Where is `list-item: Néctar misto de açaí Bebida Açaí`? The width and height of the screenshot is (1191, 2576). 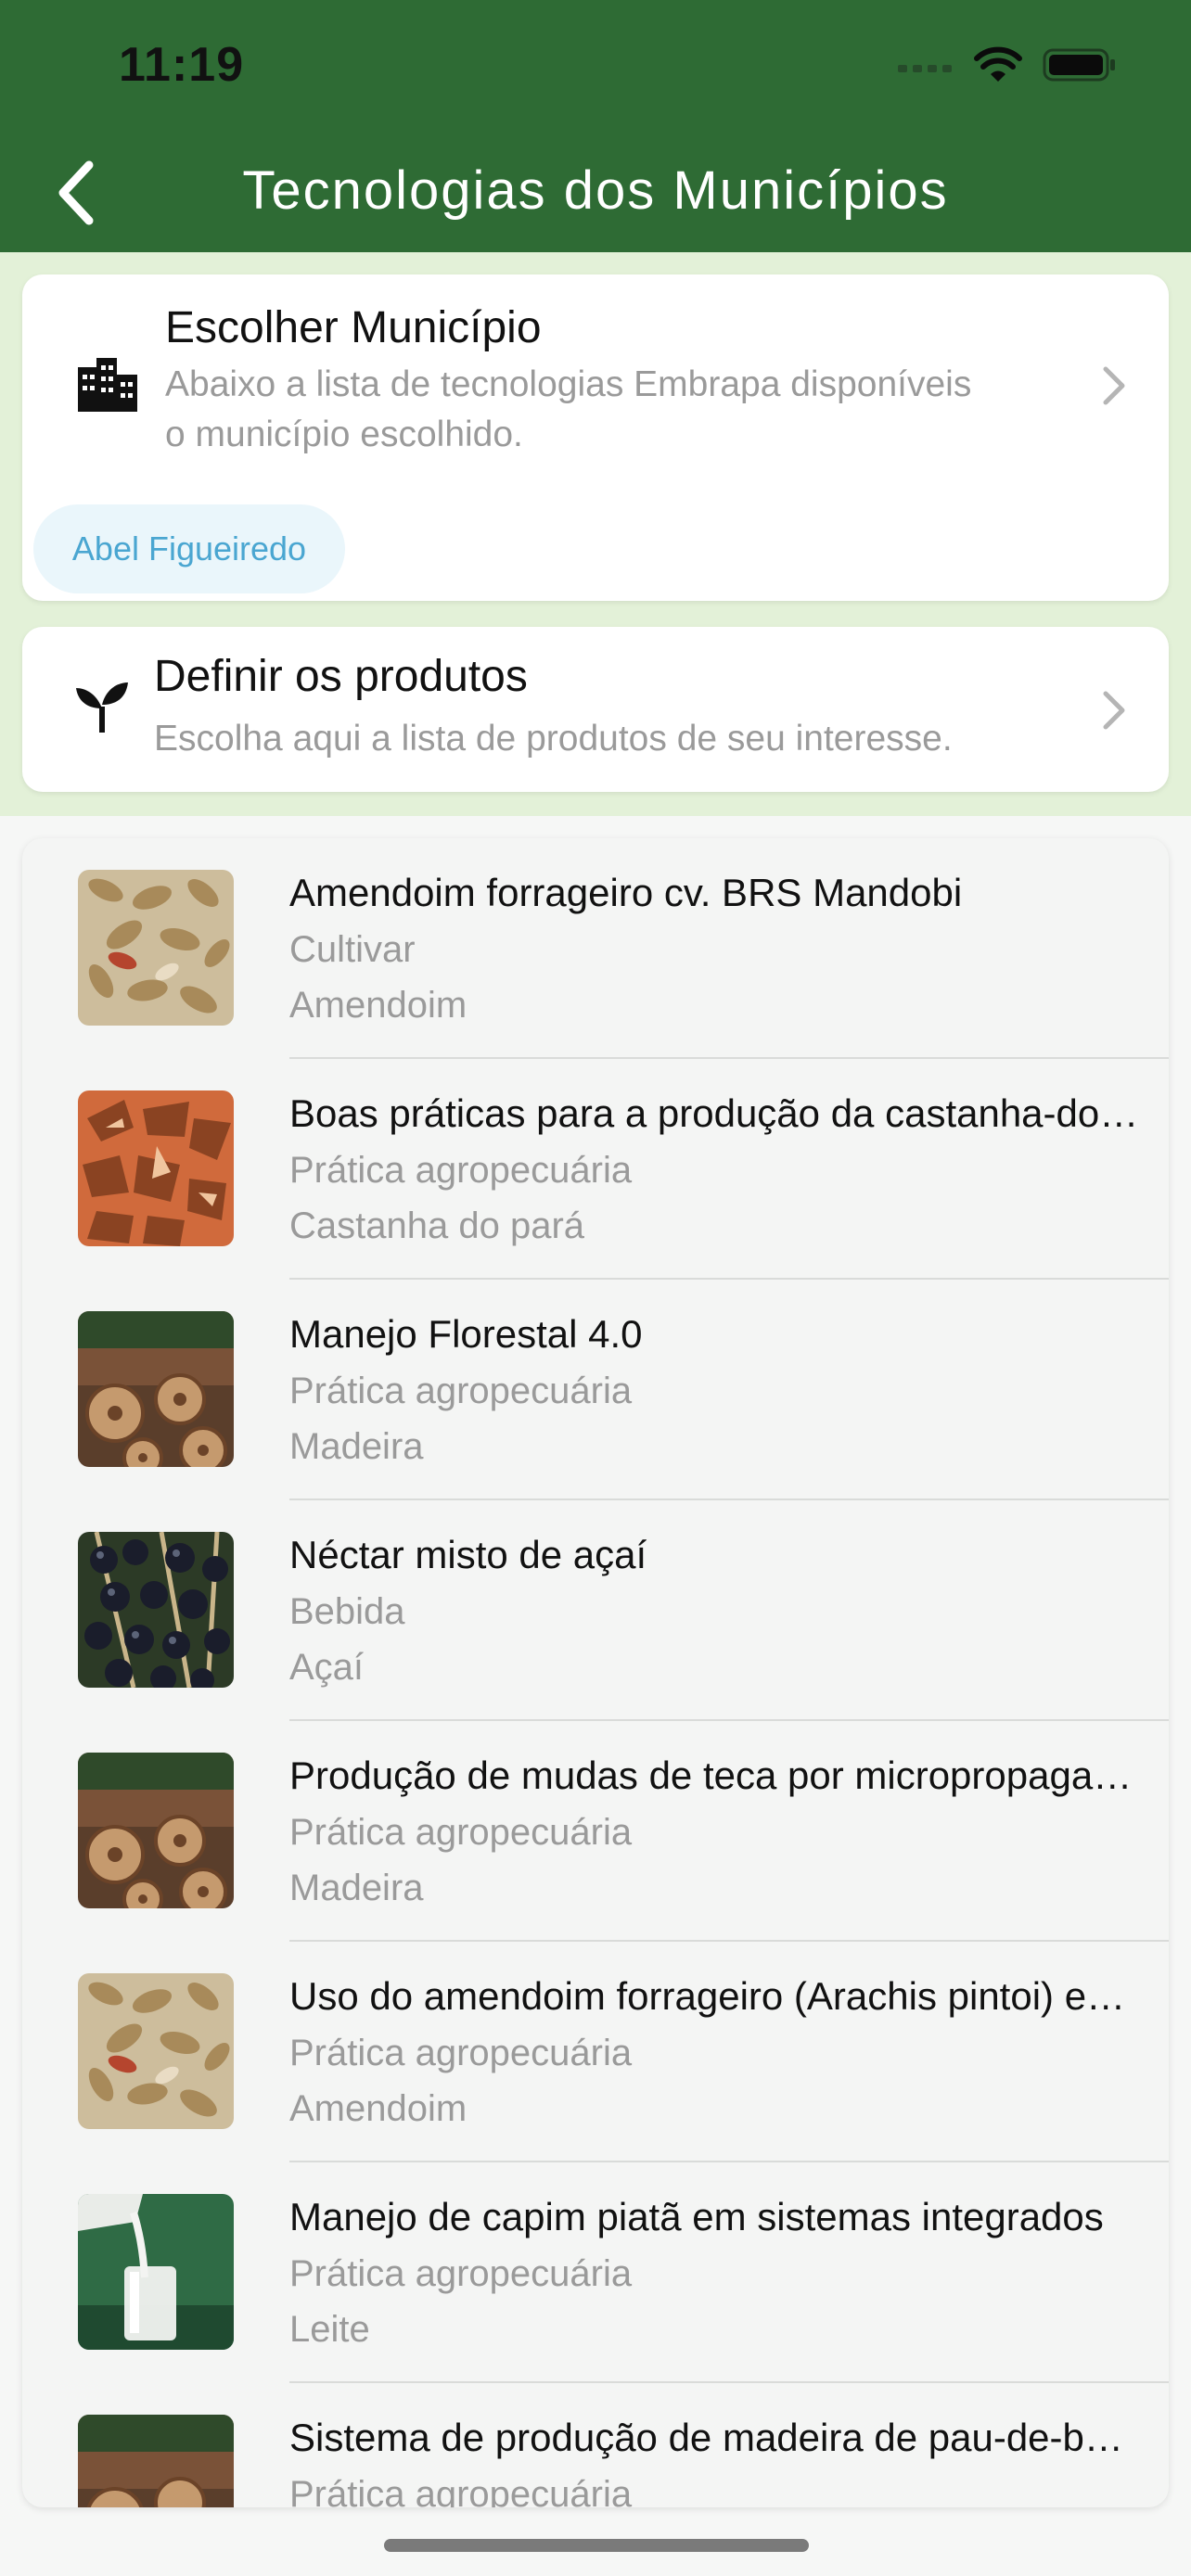 list-item: Néctar misto de açaí Bebida Açaí is located at coordinates (595, 1611).